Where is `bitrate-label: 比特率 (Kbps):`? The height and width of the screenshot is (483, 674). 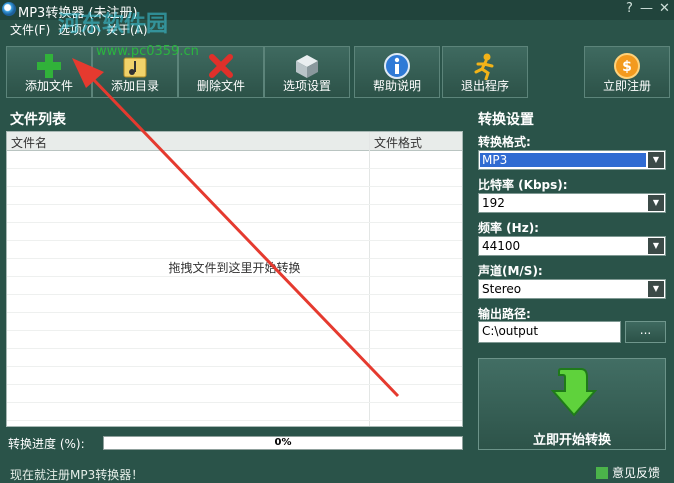 bitrate-label: 比特率 (Kbps): is located at coordinates (523, 185).